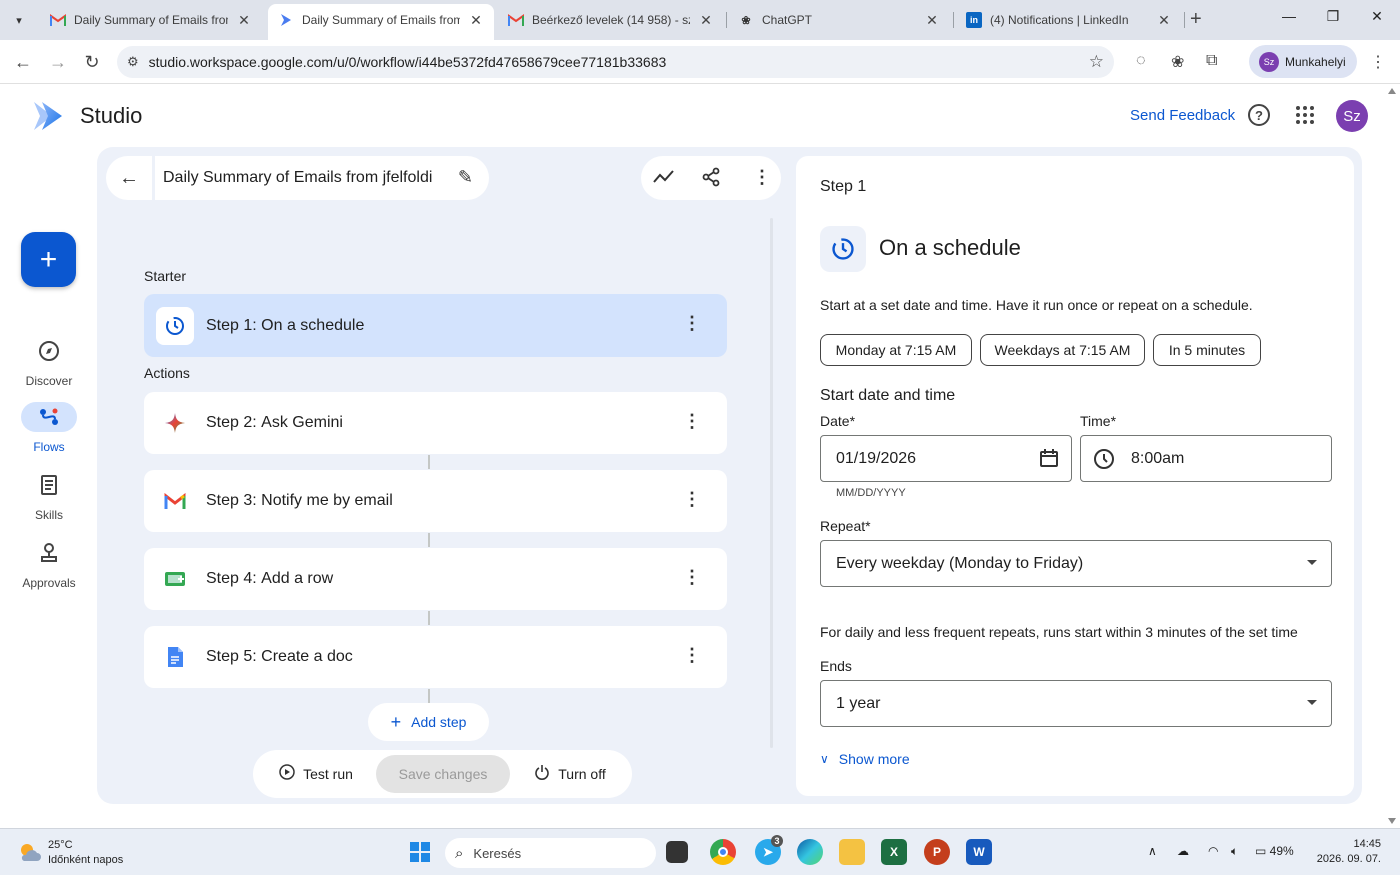  What do you see at coordinates (1076, 563) in the screenshot?
I see `repeat-select: Every weekday (Monday to Friday)` at bounding box center [1076, 563].